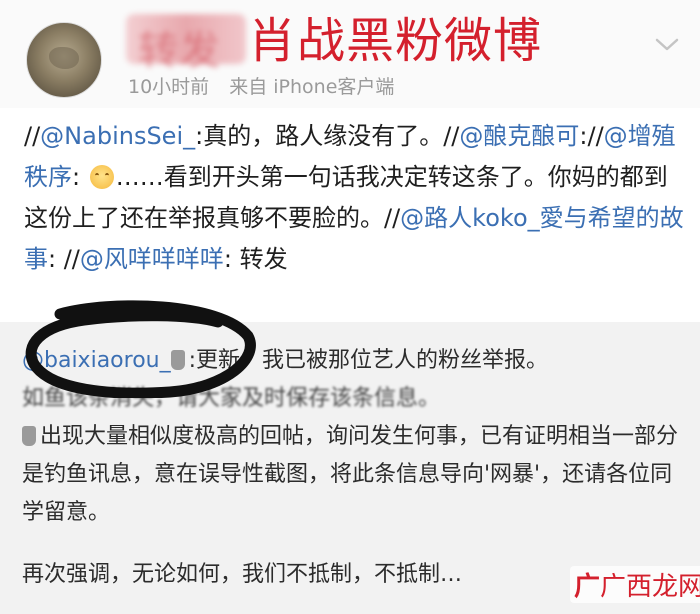  I want to click on post-time: 10小时前, so click(169, 87).